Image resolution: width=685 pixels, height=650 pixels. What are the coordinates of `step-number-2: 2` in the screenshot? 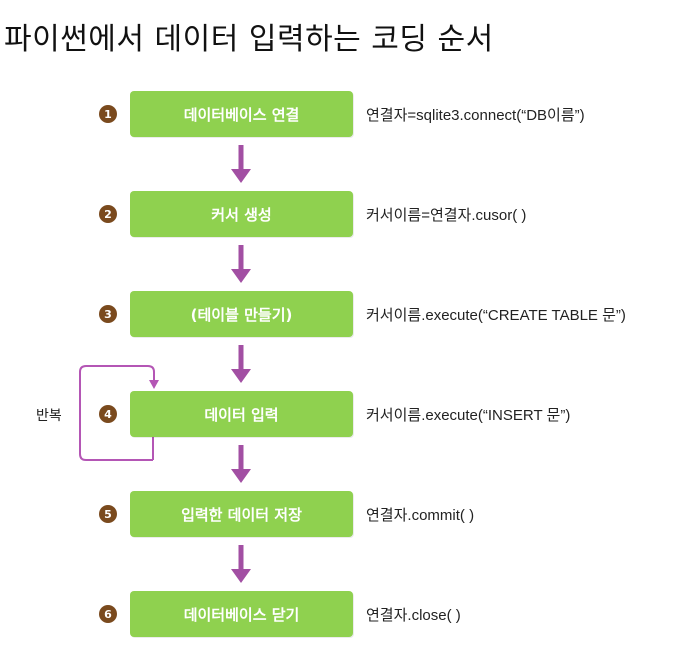 It's located at (108, 214).